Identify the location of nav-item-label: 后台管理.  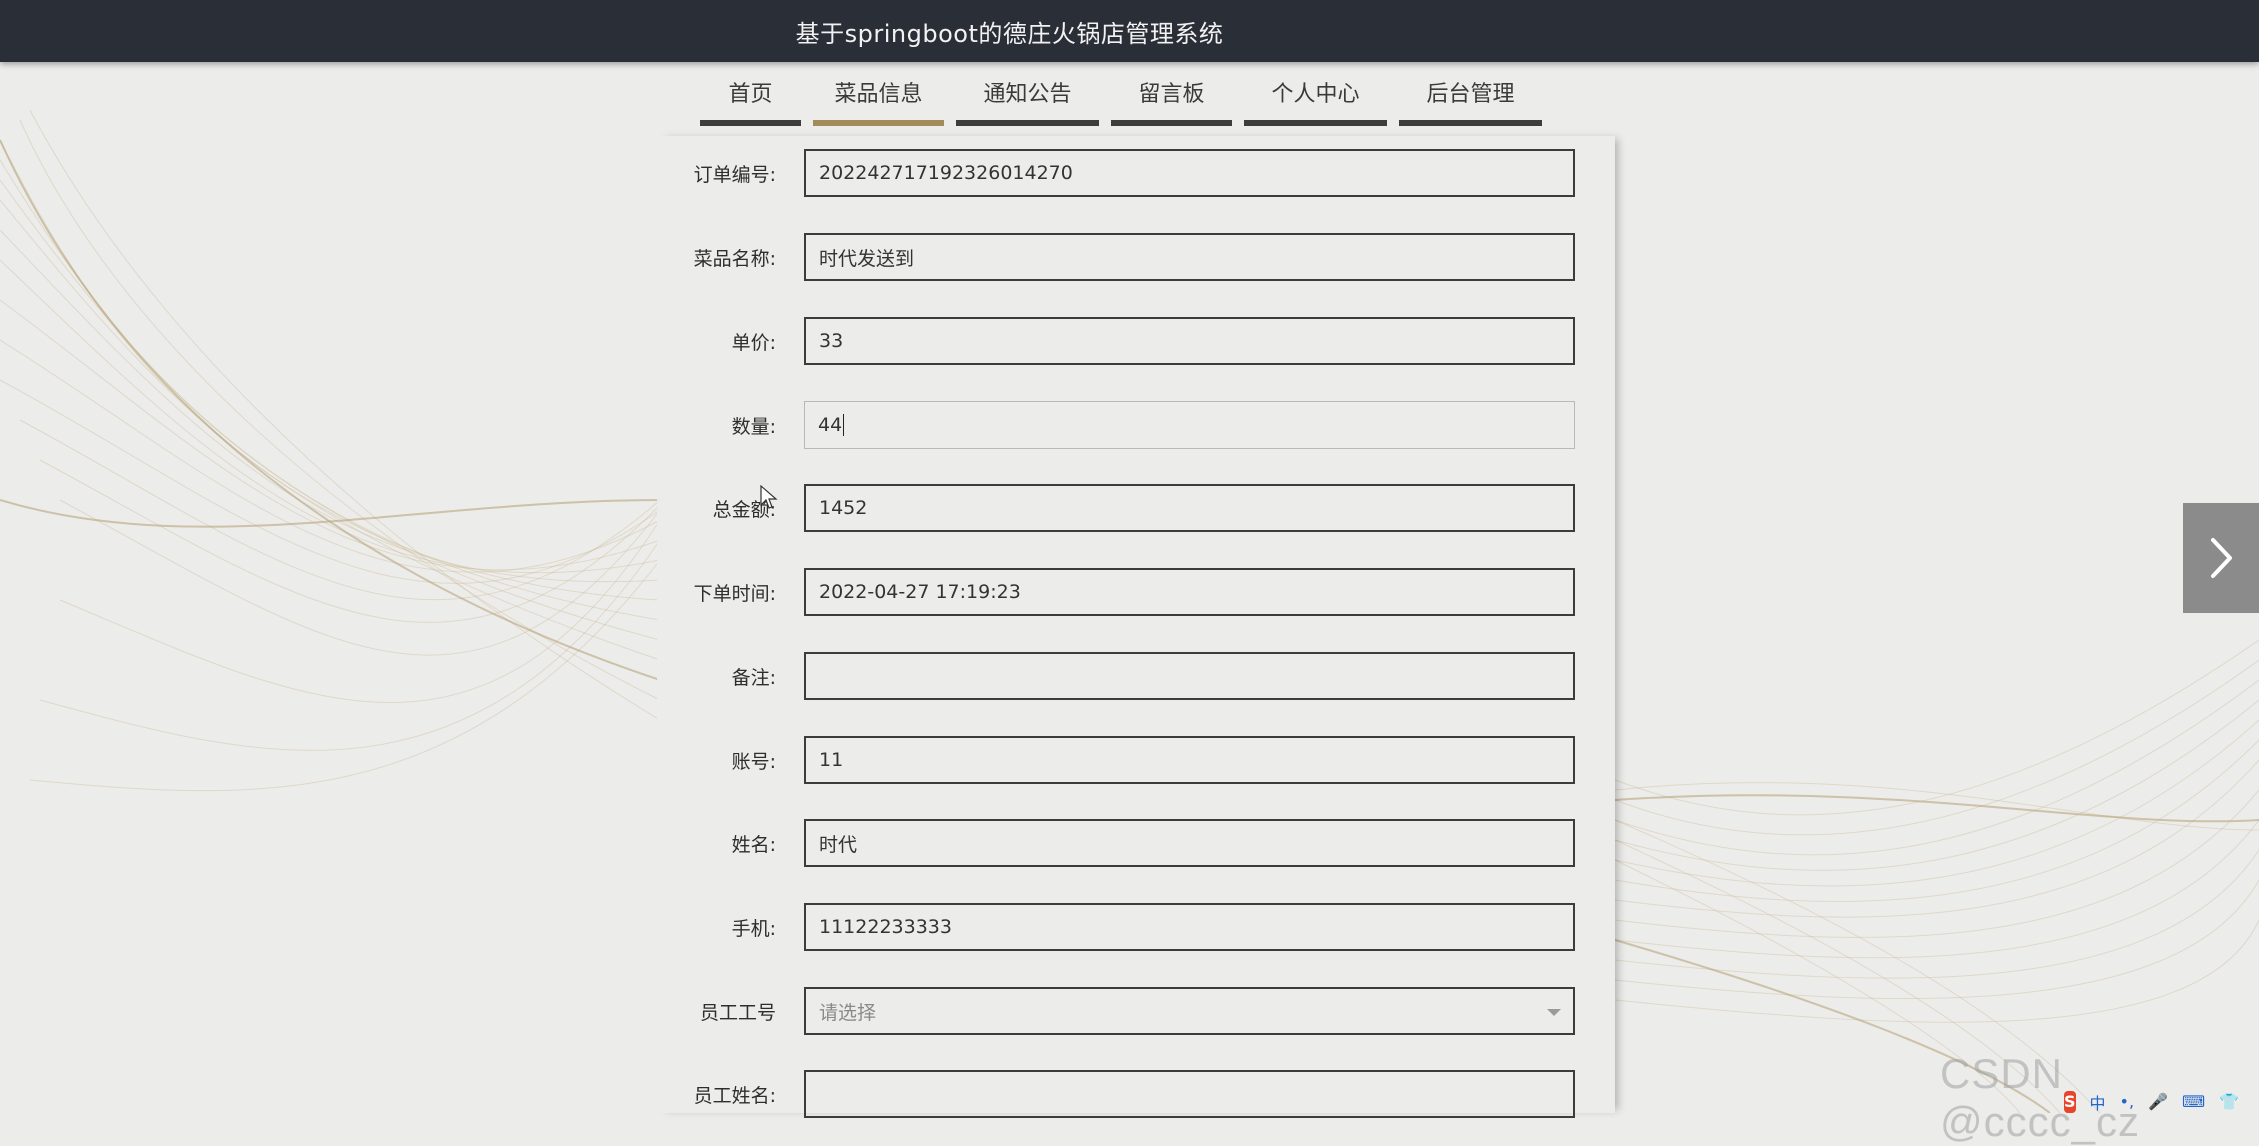
(1470, 94).